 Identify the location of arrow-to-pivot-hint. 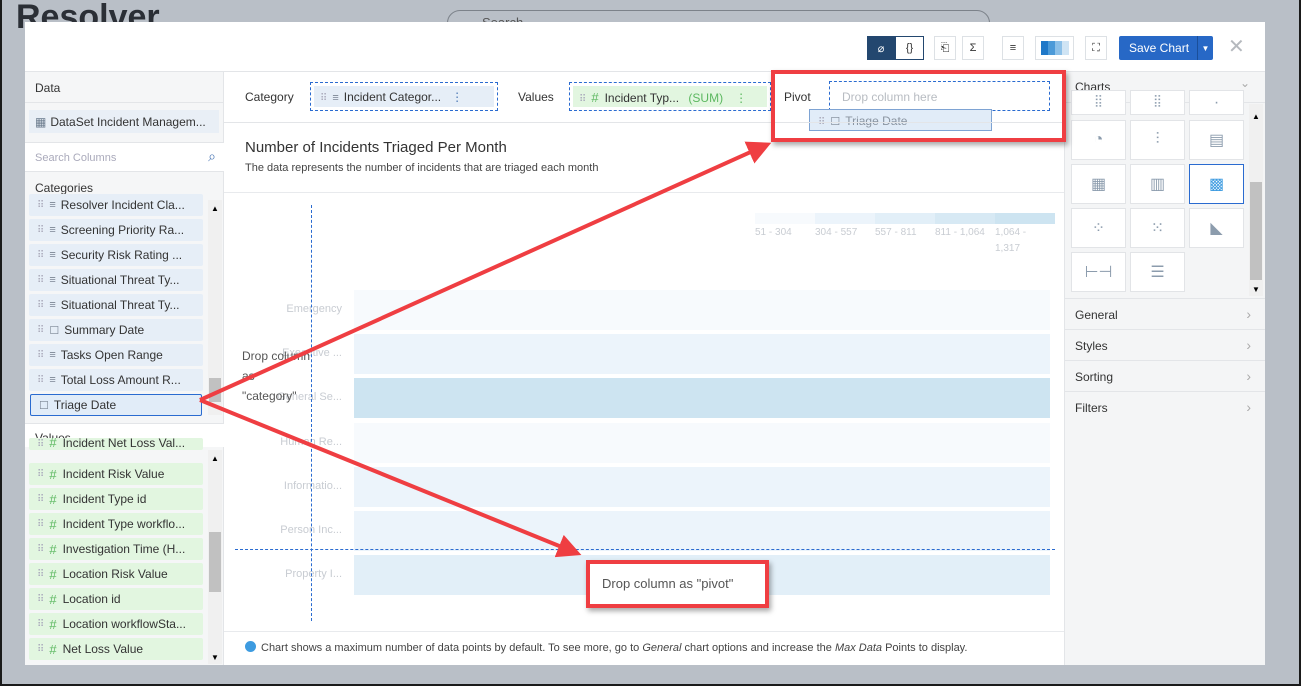
(390, 478).